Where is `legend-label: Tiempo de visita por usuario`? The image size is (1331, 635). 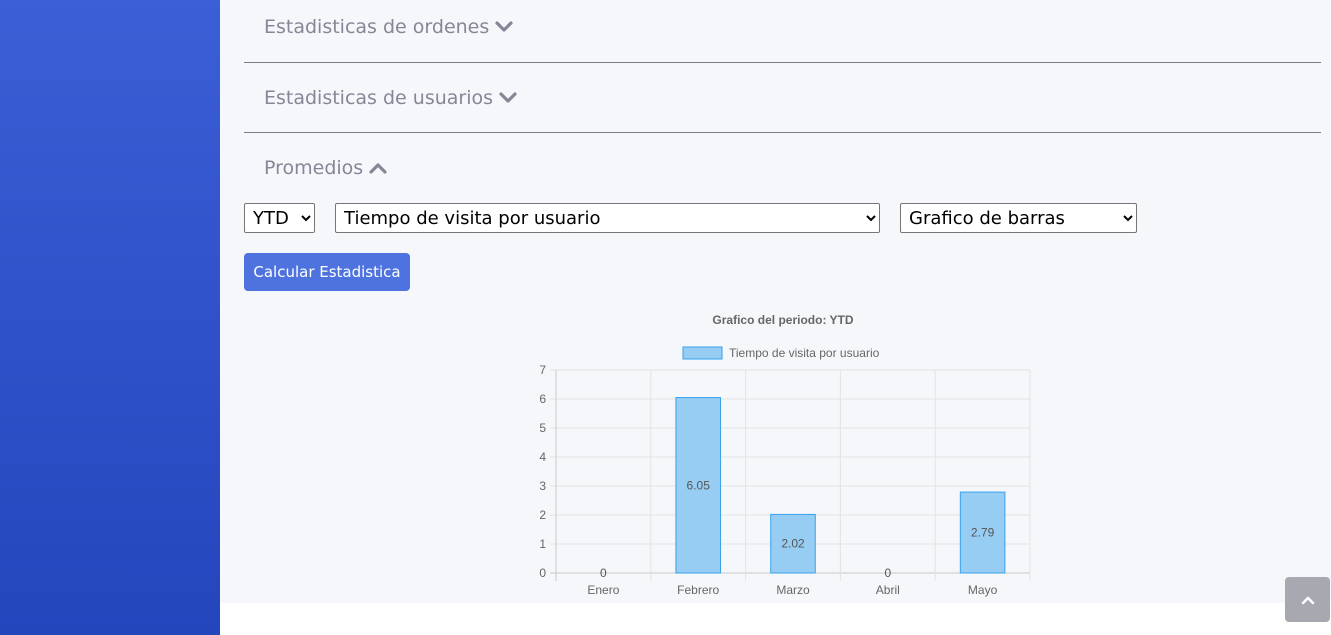 legend-label: Tiempo de visita por usuario is located at coordinates (804, 353).